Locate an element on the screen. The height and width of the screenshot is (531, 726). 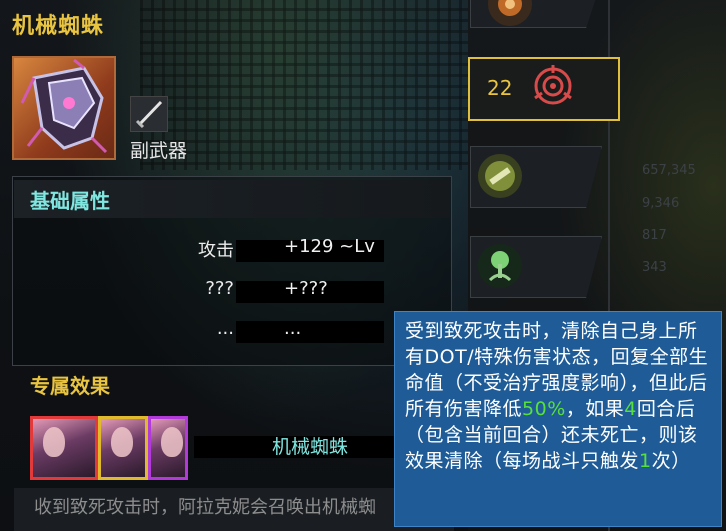
background-number: 817 is located at coordinates (654, 235).